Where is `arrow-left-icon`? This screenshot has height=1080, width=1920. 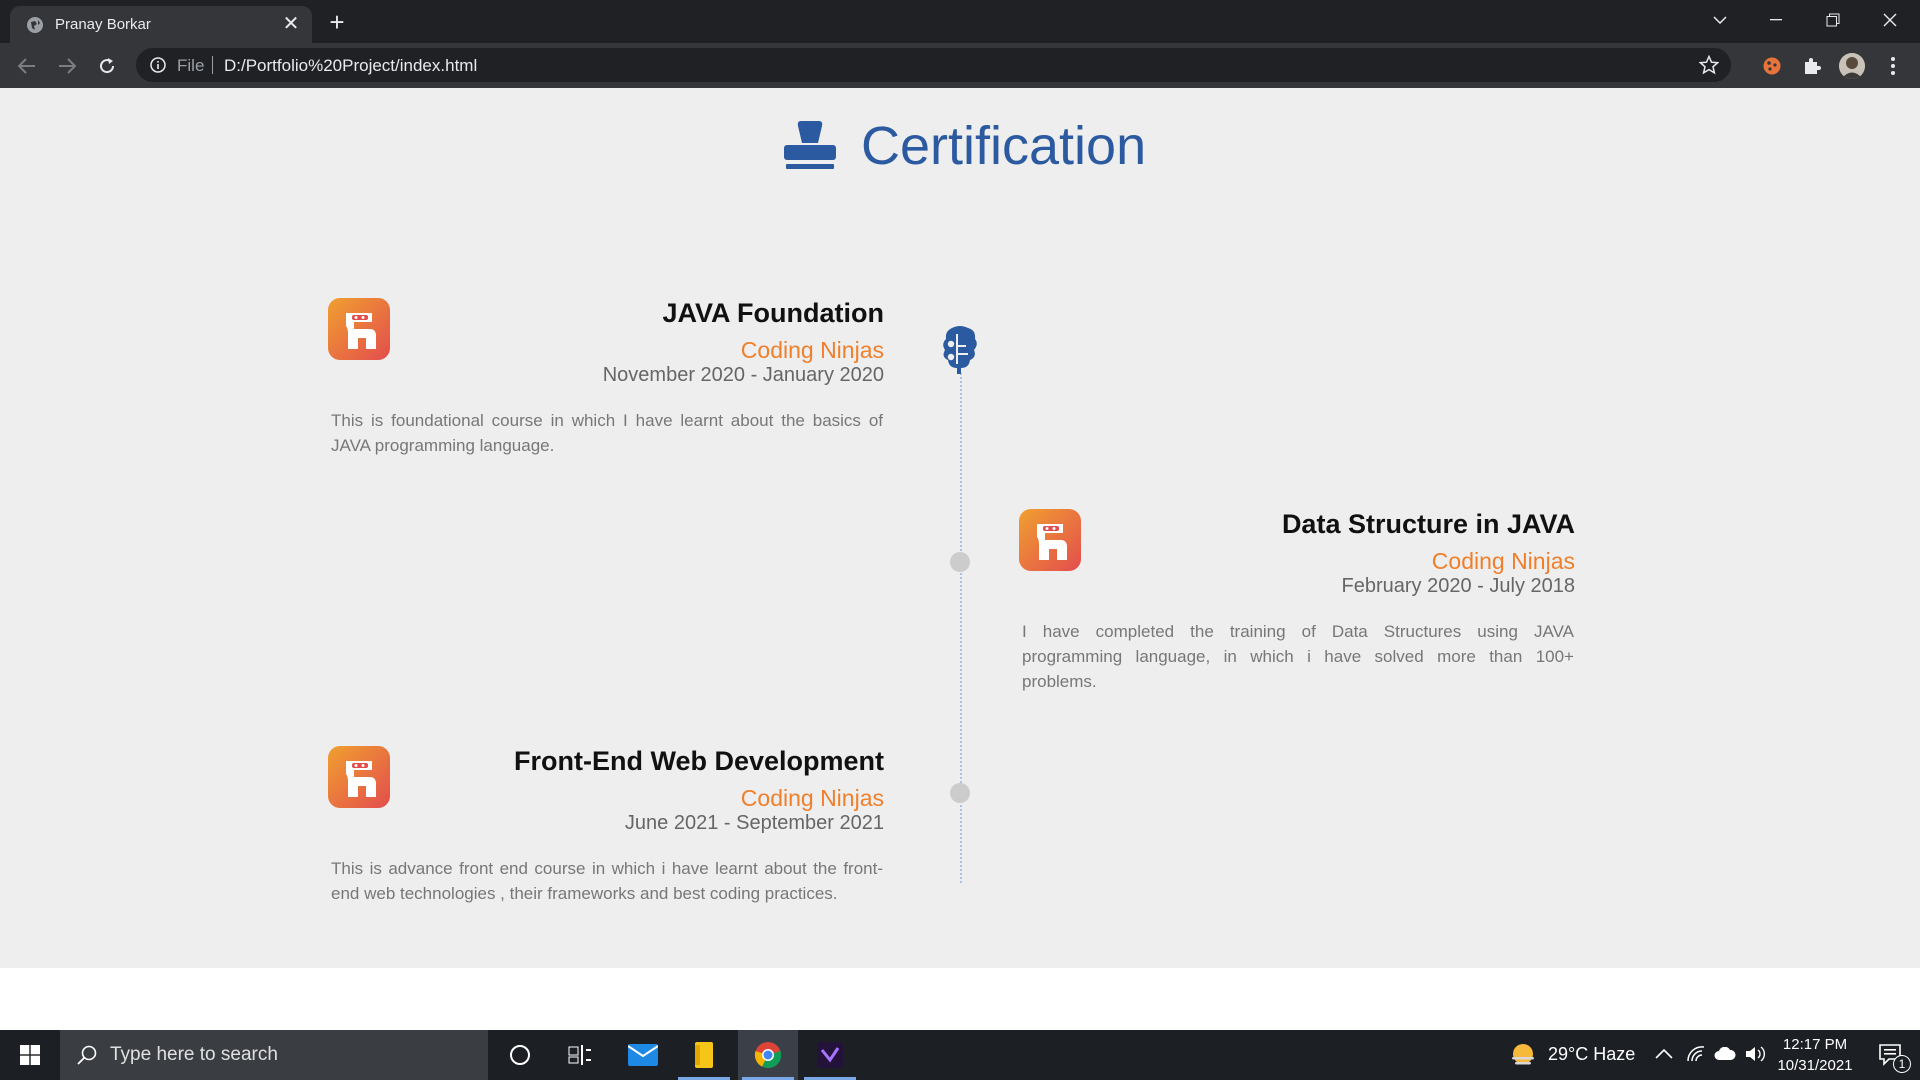
arrow-left-icon is located at coordinates (26, 66).